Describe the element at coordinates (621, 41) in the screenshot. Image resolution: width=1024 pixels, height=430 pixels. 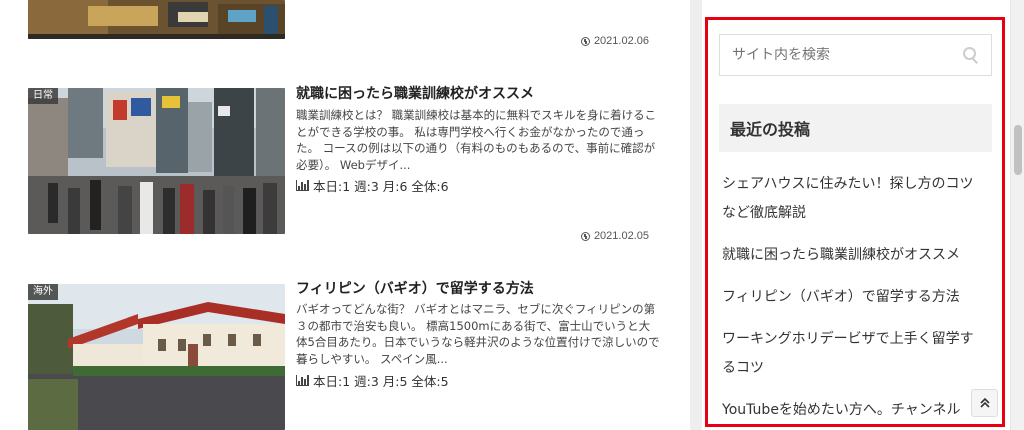
I see `date-text: 2021.02.06` at that location.